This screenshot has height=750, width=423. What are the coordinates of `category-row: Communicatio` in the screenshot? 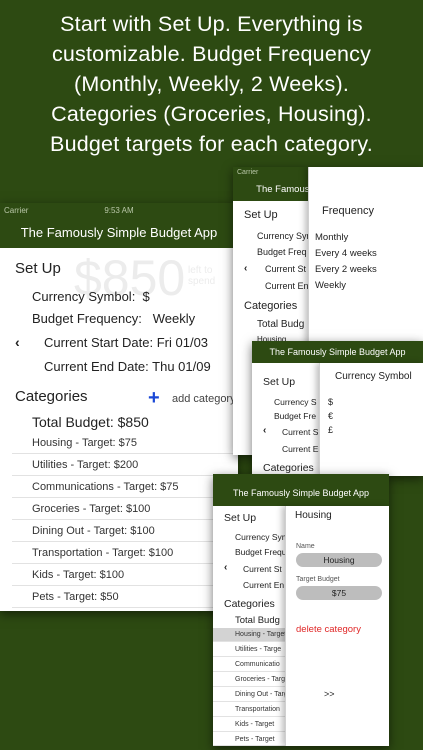 It's located at (249, 665).